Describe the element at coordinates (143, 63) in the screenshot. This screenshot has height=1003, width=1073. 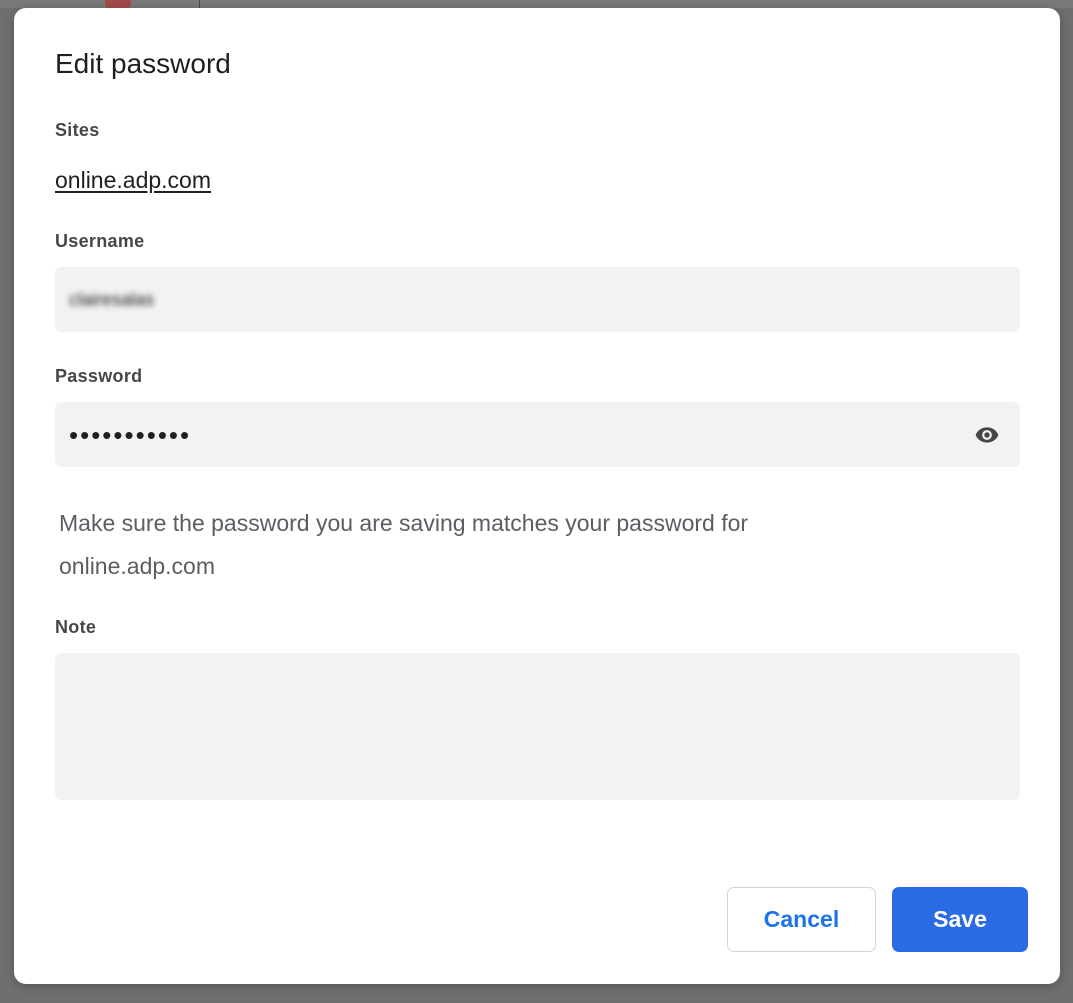
I see `dialog-title: Edit password` at that location.